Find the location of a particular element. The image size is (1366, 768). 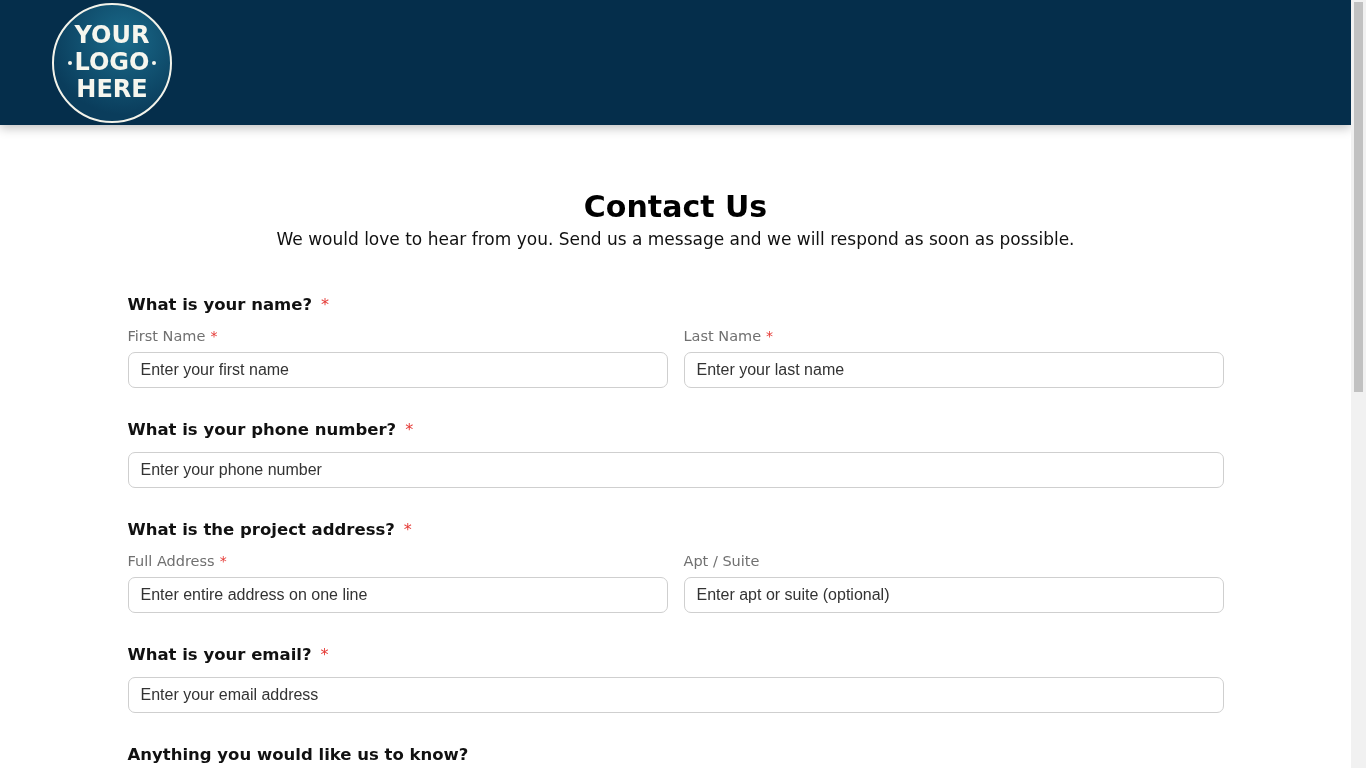

input-field: Enter apt or suite (optional) is located at coordinates (953, 595).